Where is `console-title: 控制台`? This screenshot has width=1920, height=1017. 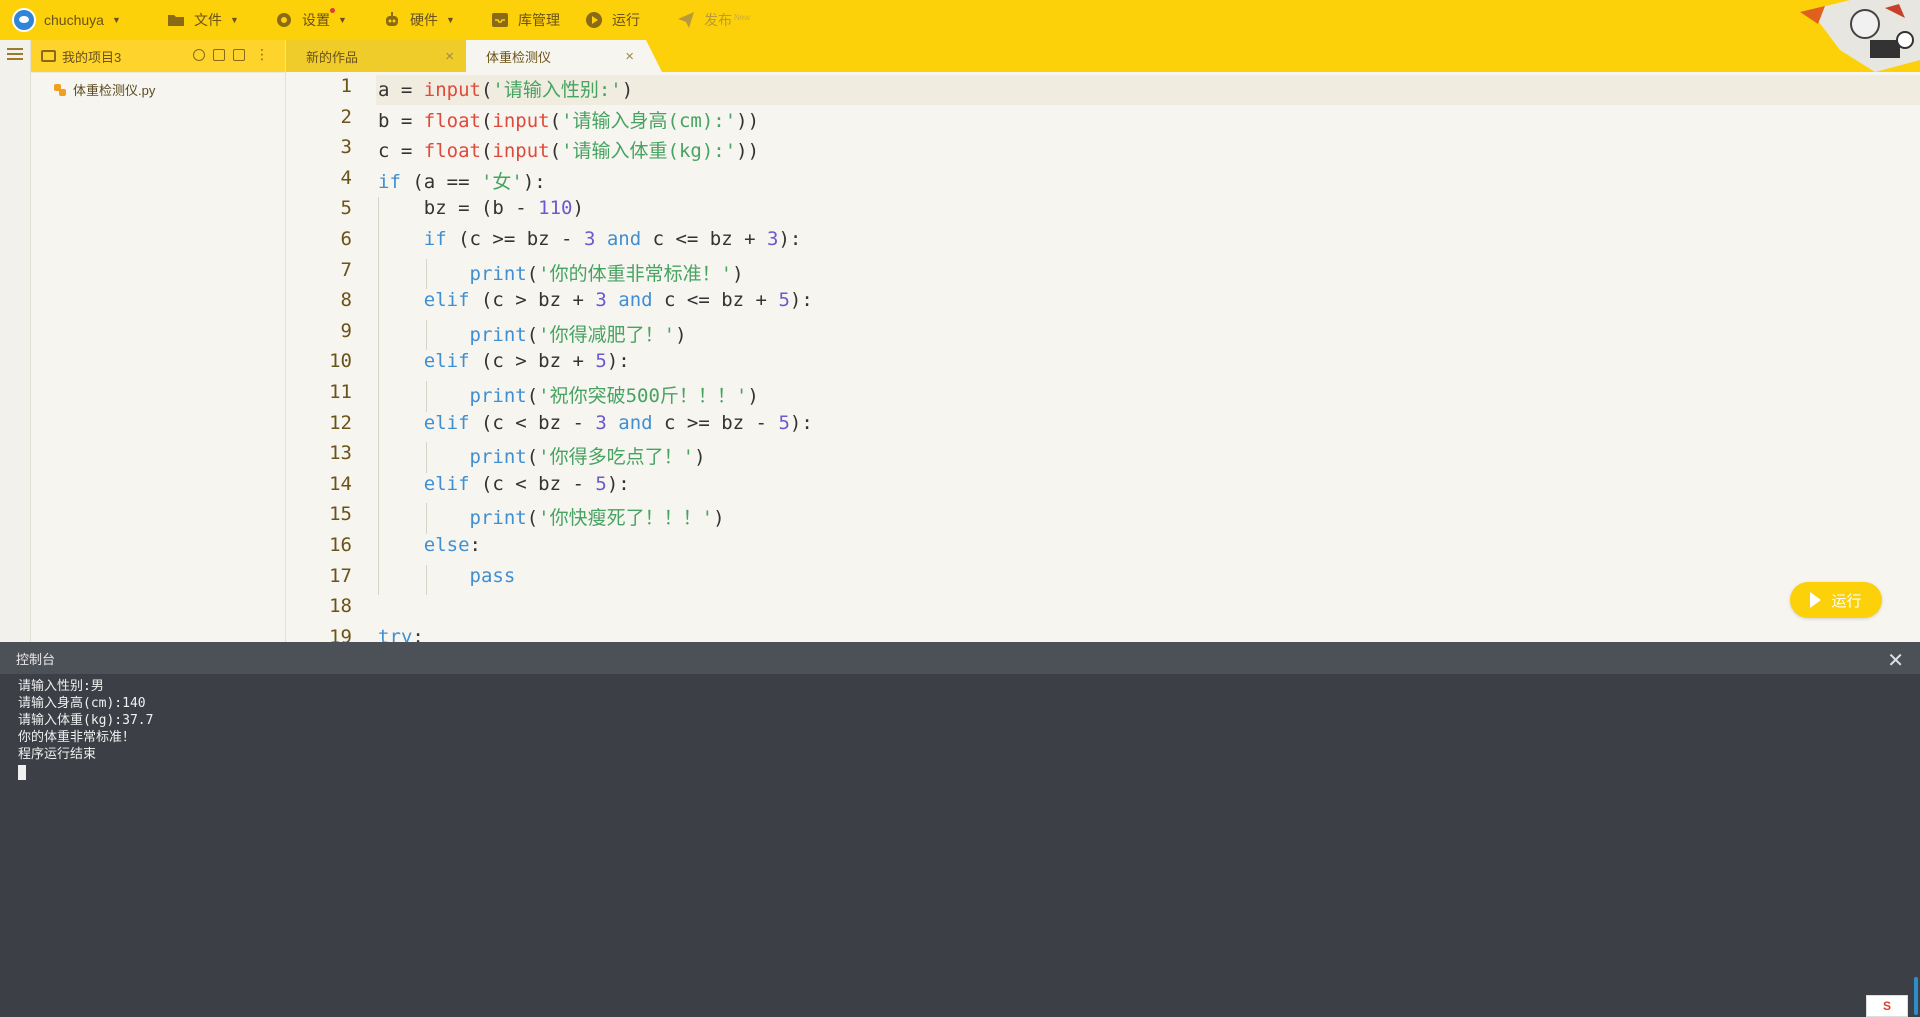
console-title: 控制台 is located at coordinates (36, 659).